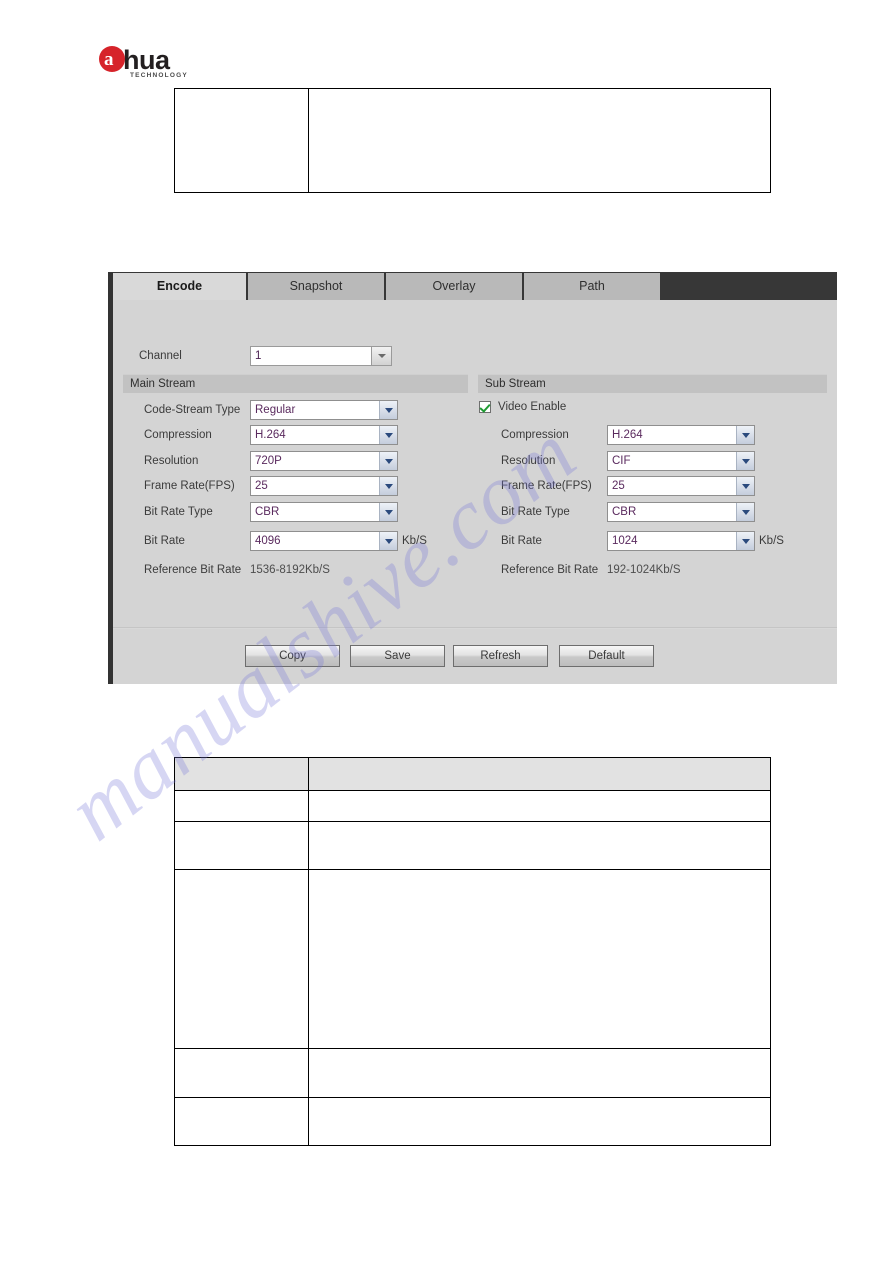 This screenshot has width=893, height=1263. What do you see at coordinates (681, 435) in the screenshot?
I see `sub-compression-select: H.264` at bounding box center [681, 435].